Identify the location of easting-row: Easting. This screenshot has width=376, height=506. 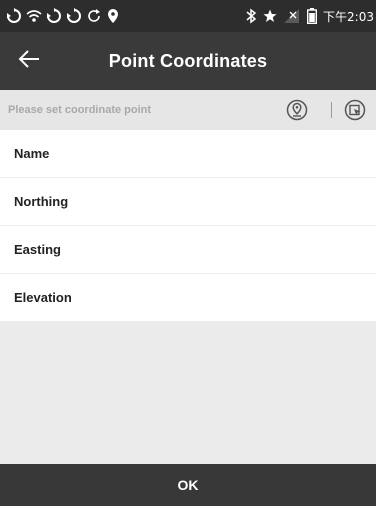
(188, 250).